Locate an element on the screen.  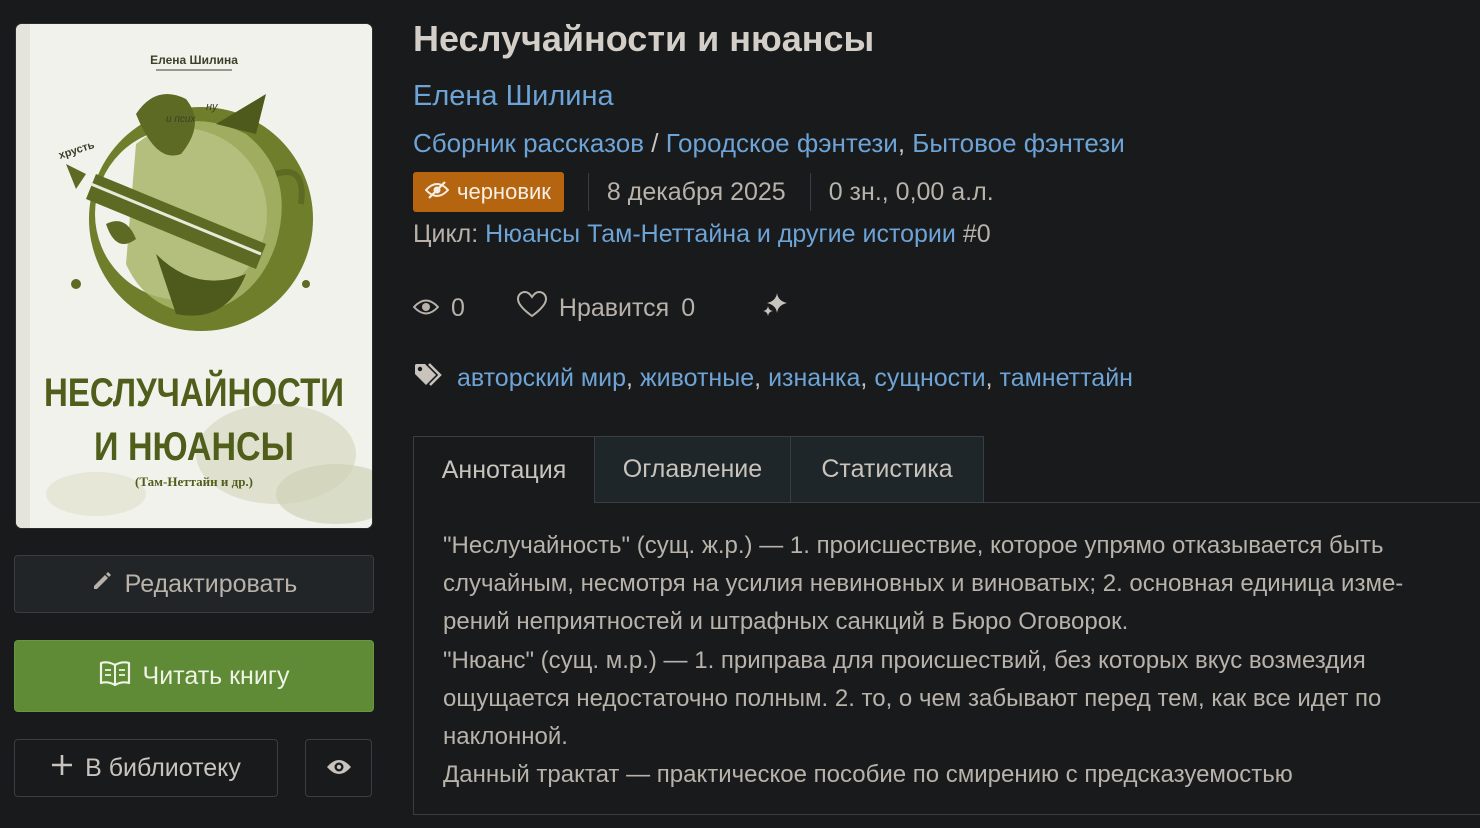
tab-contents: Оглавление is located at coordinates (693, 469).